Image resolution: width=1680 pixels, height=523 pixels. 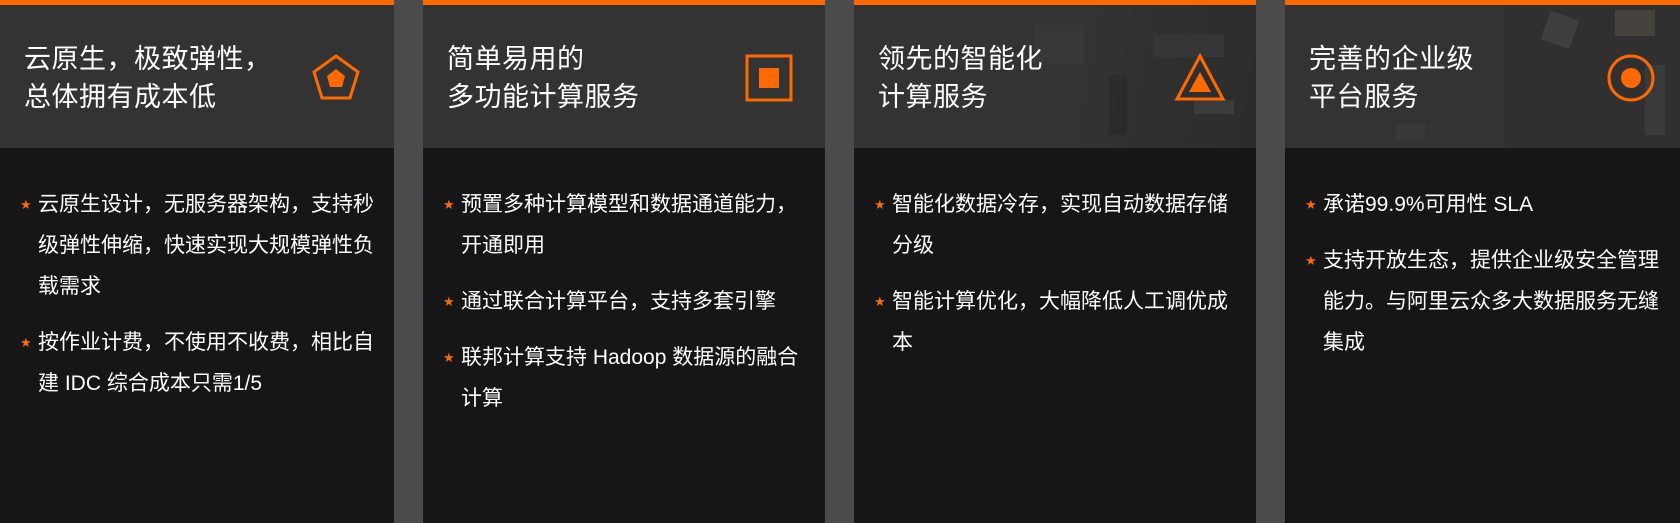 I want to click on card-title-line: 总体拥有成本低, so click(x=120, y=97).